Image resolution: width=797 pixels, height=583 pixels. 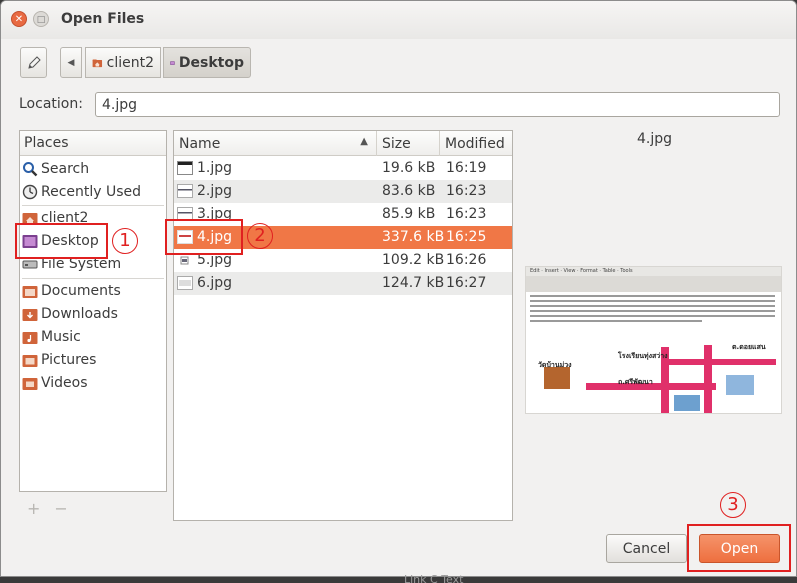 I want to click on preview-toolbar, so click(x=653, y=284).